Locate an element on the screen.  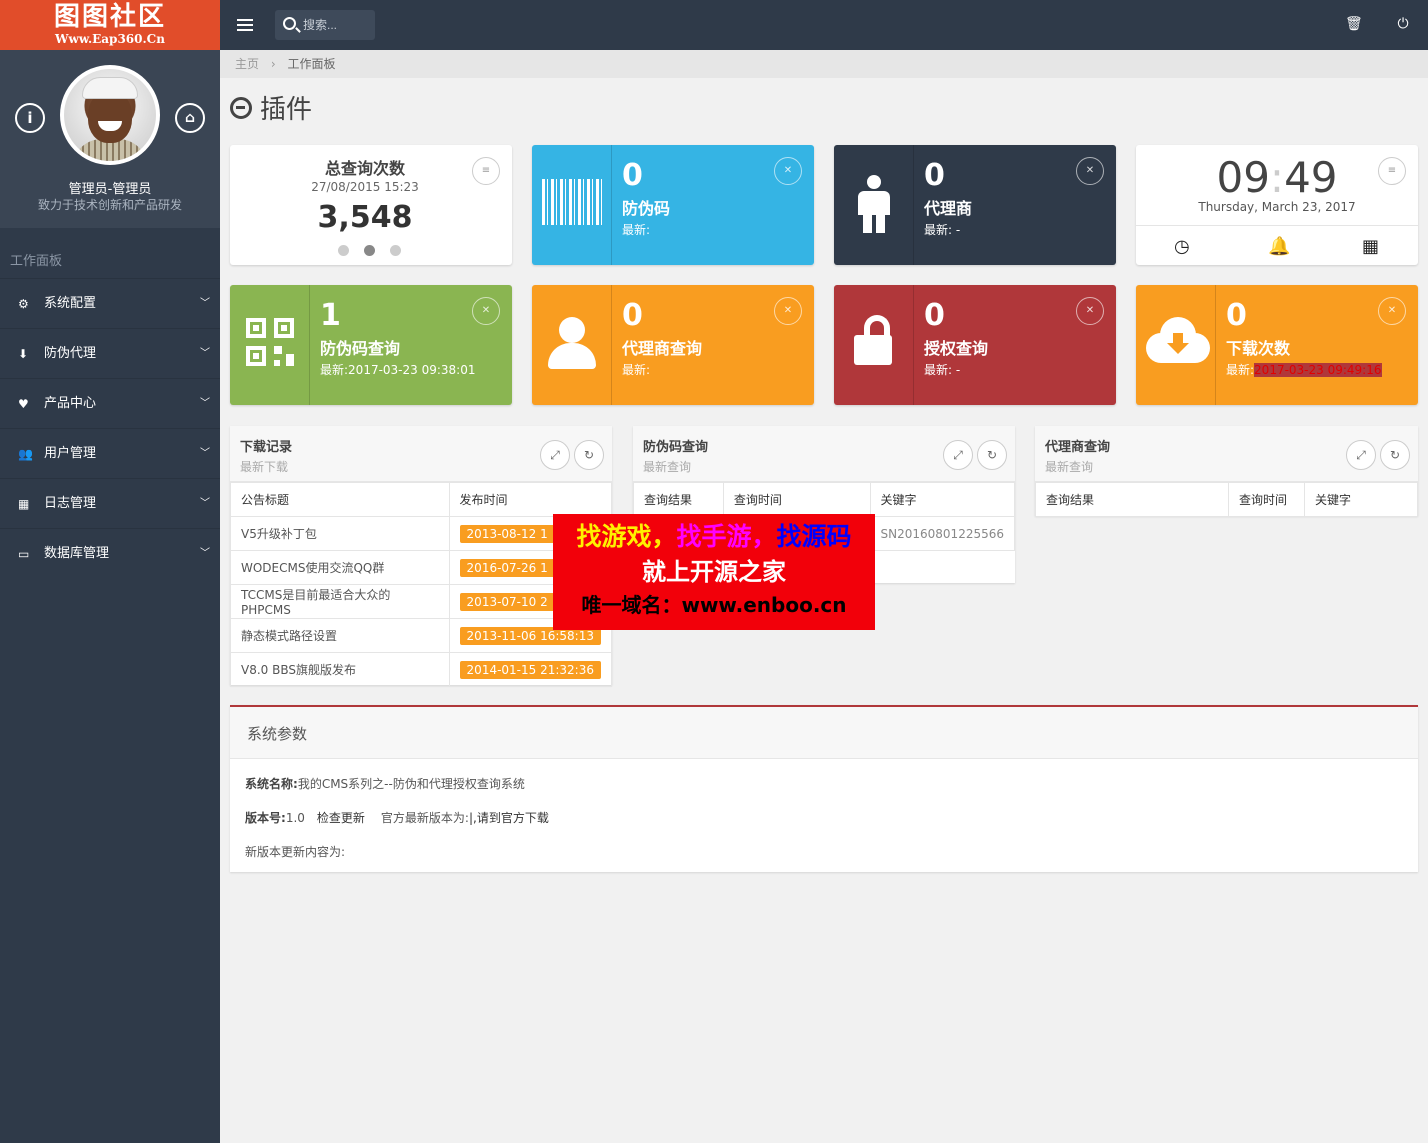
row-title: V8.0 BBS旗舰版发布 is located at coordinates (340, 669).